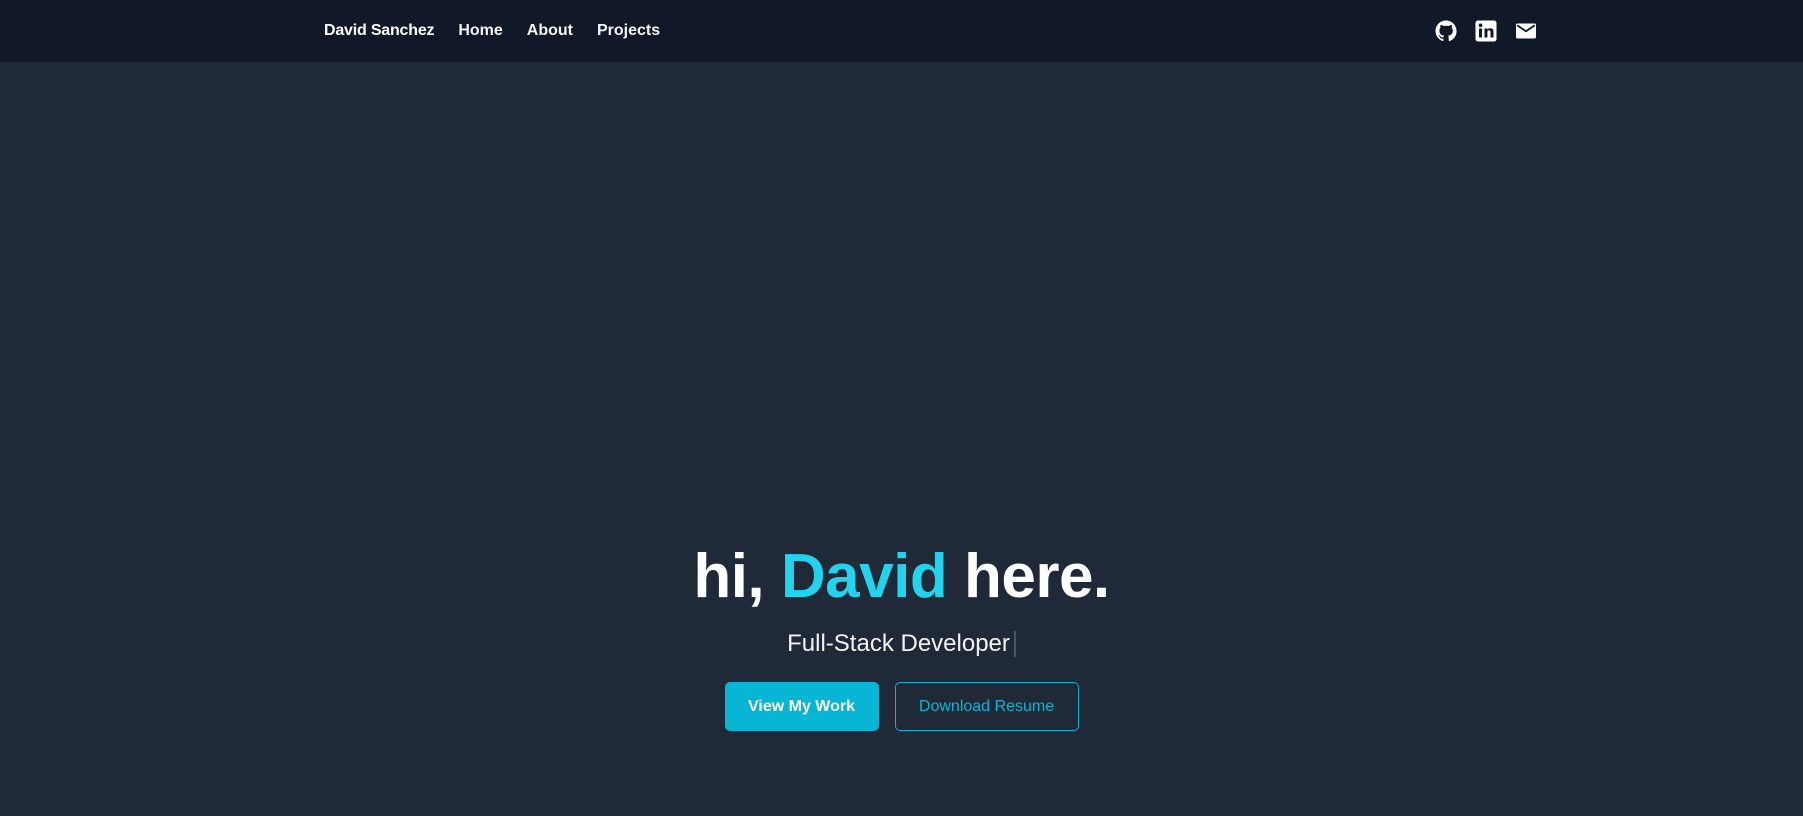 This screenshot has height=816, width=1803. I want to click on hero-subtitle: Full-Stack Developer, so click(901, 644).